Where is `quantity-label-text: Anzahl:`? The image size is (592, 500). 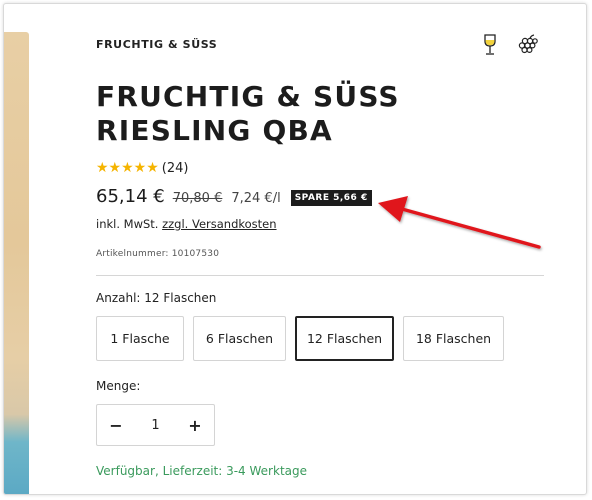 quantity-label-text: Anzahl: is located at coordinates (118, 298).